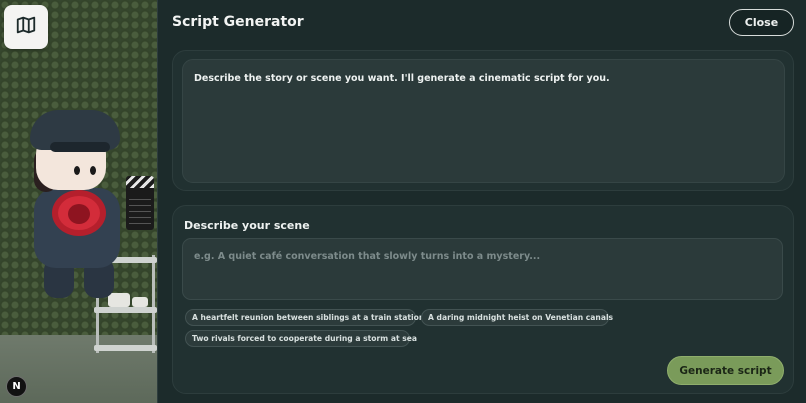 The width and height of the screenshot is (806, 403). What do you see at coordinates (238, 22) in the screenshot?
I see `panel-title: Script Generator` at bounding box center [238, 22].